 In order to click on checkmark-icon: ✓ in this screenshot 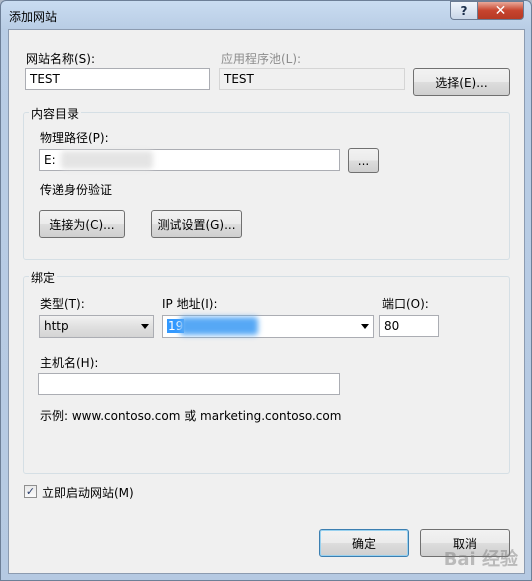, I will do `click(30, 491)`.